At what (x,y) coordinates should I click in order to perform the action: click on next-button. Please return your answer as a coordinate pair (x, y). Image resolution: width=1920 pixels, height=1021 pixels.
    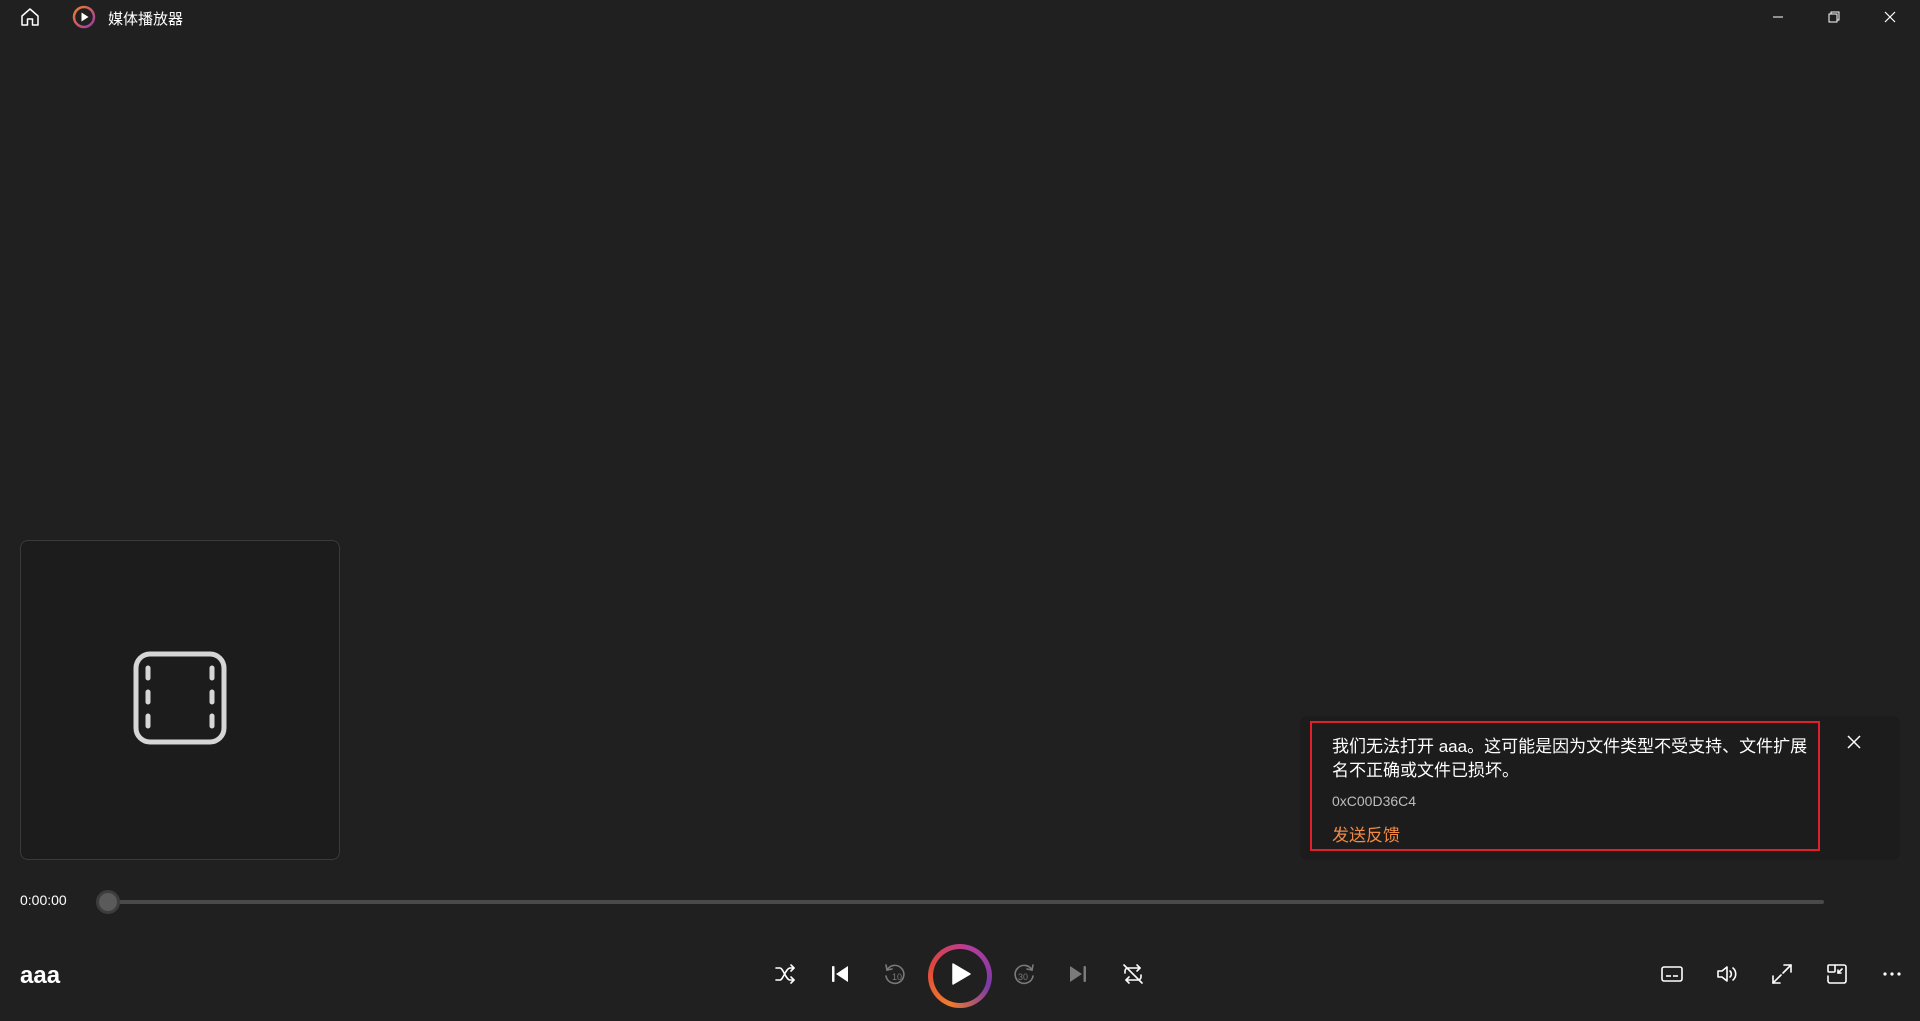
    Looking at the image, I should click on (1078, 976).